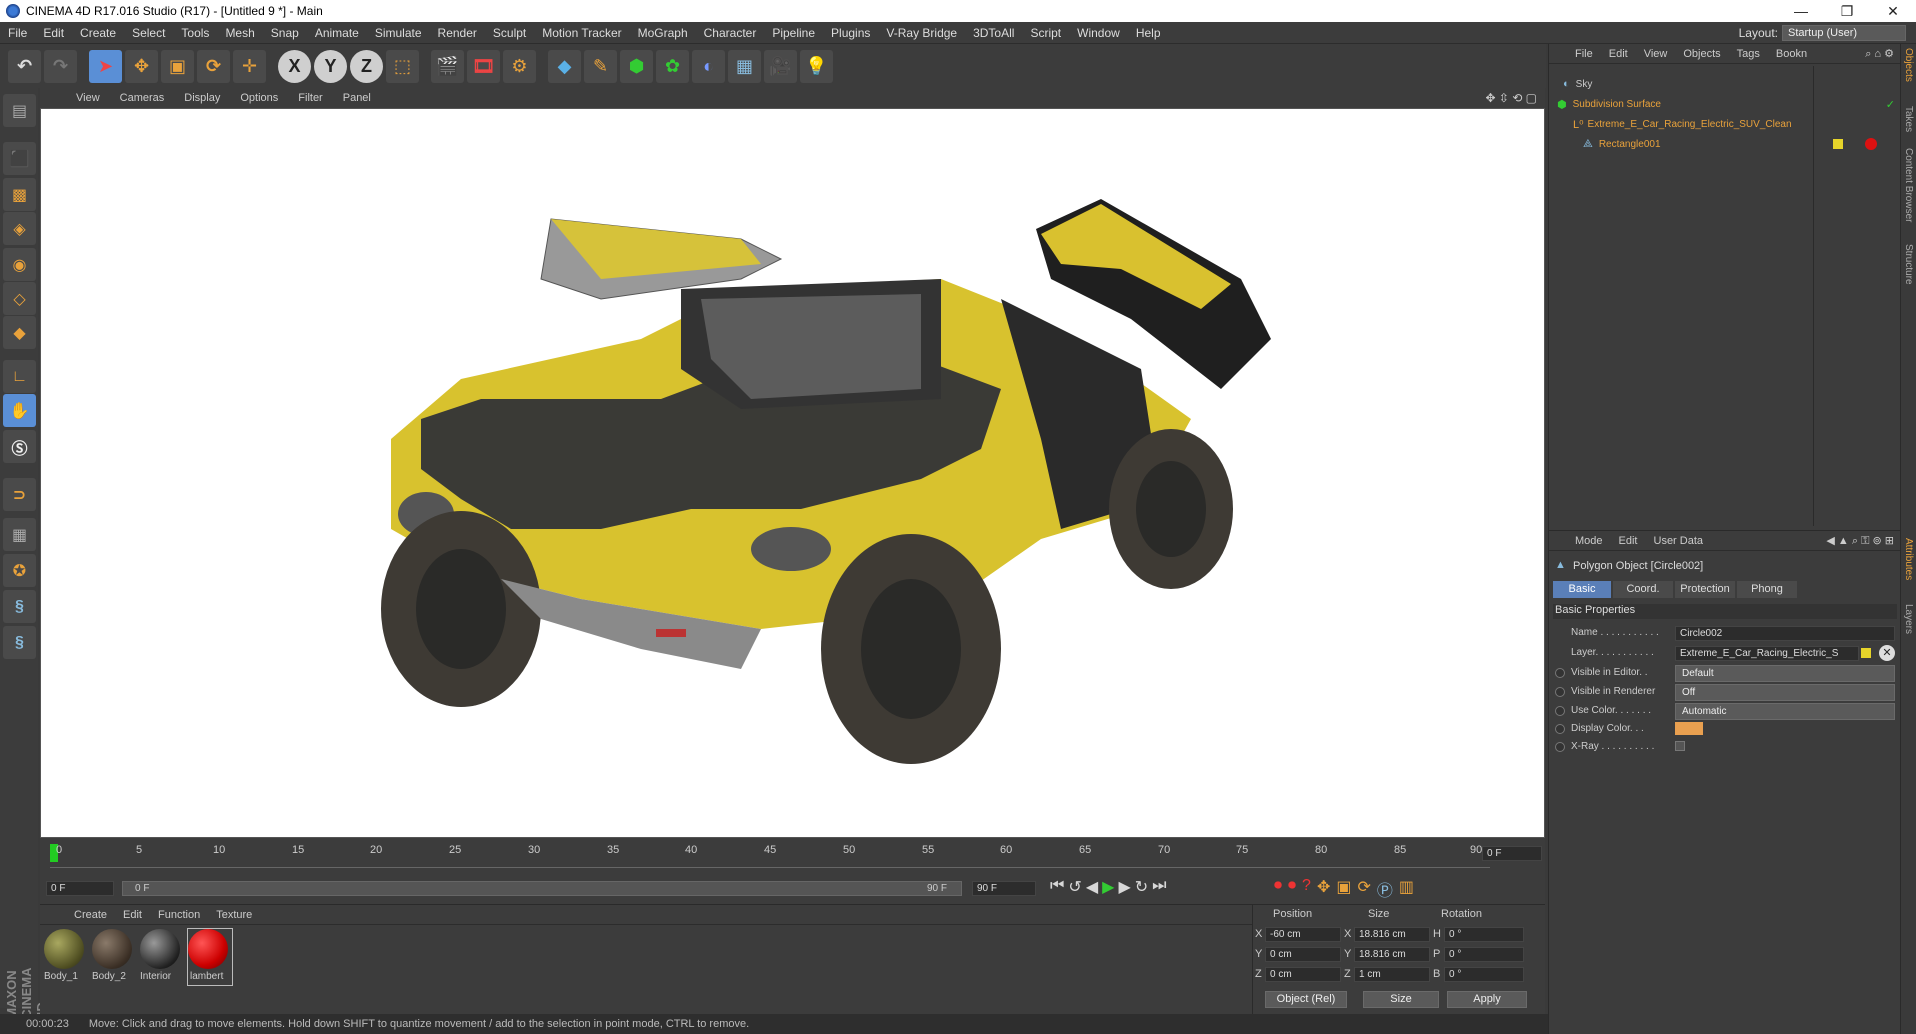 Image resolution: width=1916 pixels, height=1034 pixels. I want to click on menu-3dtoall: 3DToAll, so click(993, 33).